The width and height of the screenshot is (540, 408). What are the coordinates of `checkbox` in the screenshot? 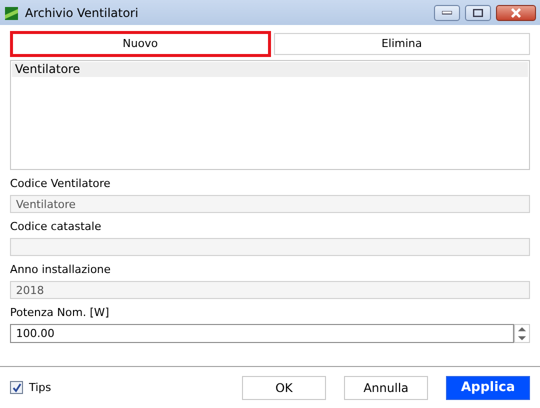 It's located at (16, 387).